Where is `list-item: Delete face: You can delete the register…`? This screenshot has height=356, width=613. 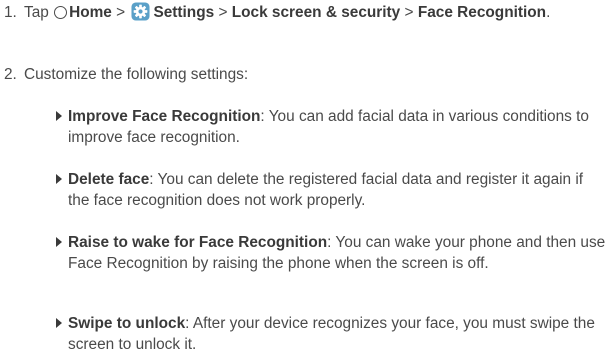 list-item: Delete face: You can delete the register… is located at coordinates (331, 190).